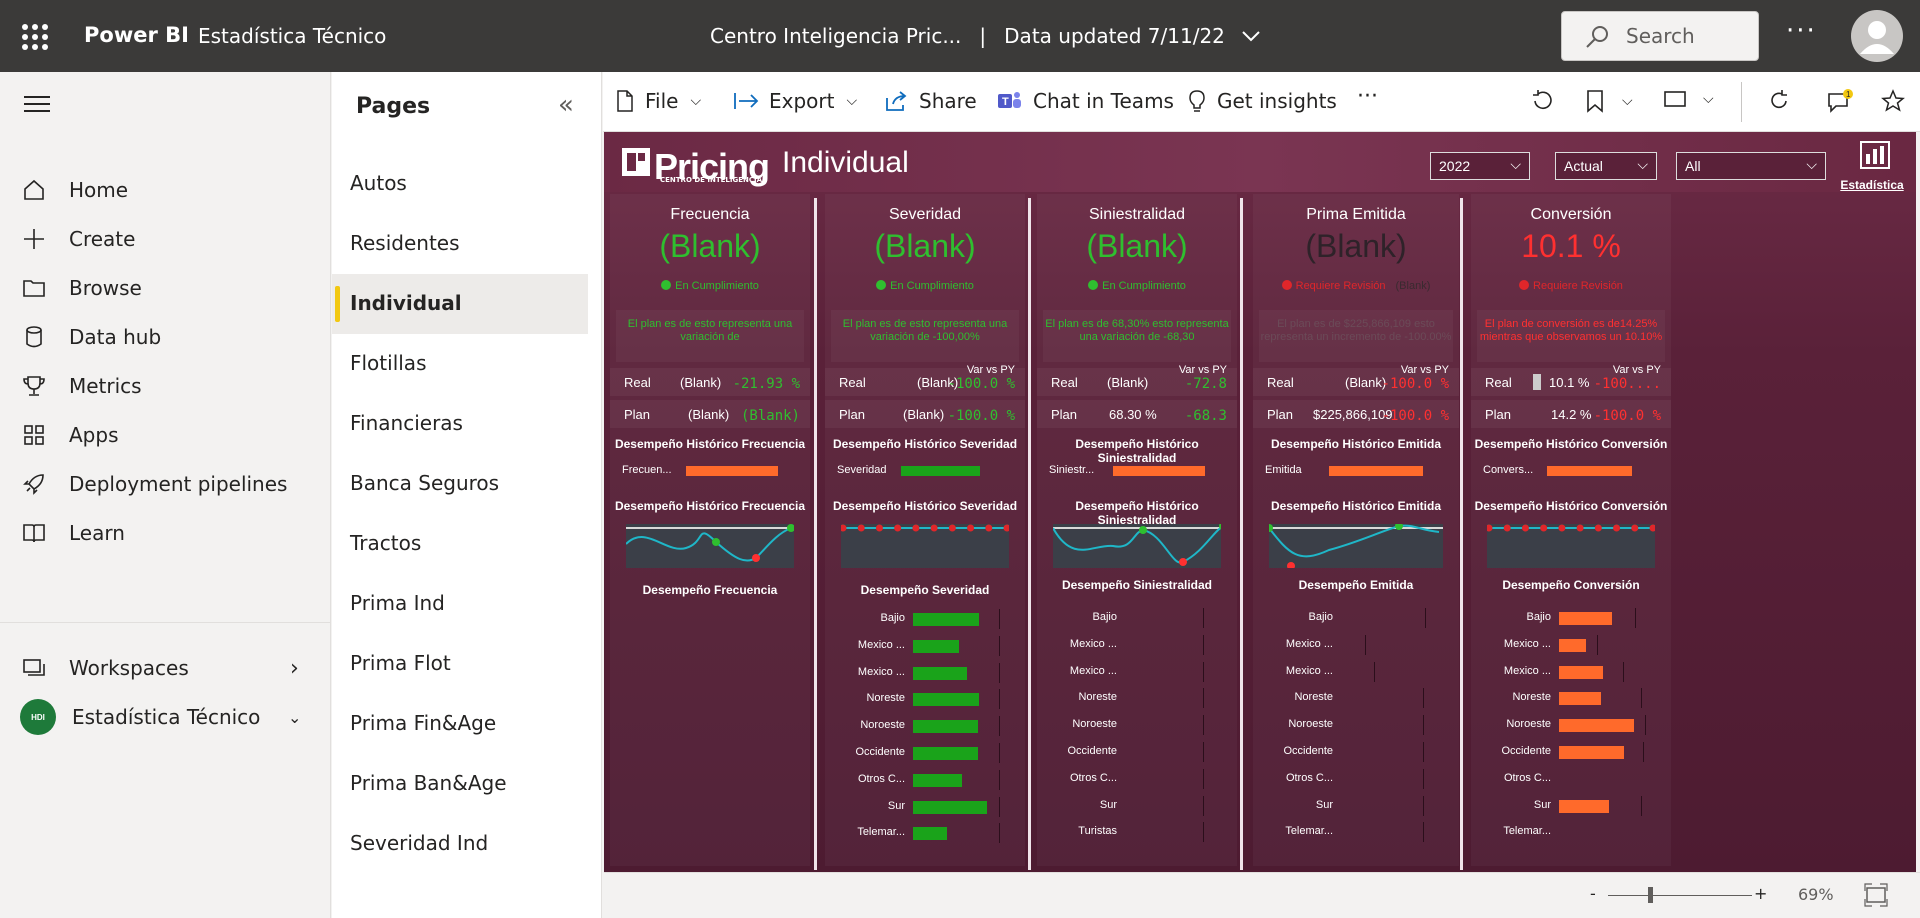 The height and width of the screenshot is (918, 1920). What do you see at coordinates (1578, 286) in the screenshot?
I see `kpi-status-text: Requiere Revisión` at bounding box center [1578, 286].